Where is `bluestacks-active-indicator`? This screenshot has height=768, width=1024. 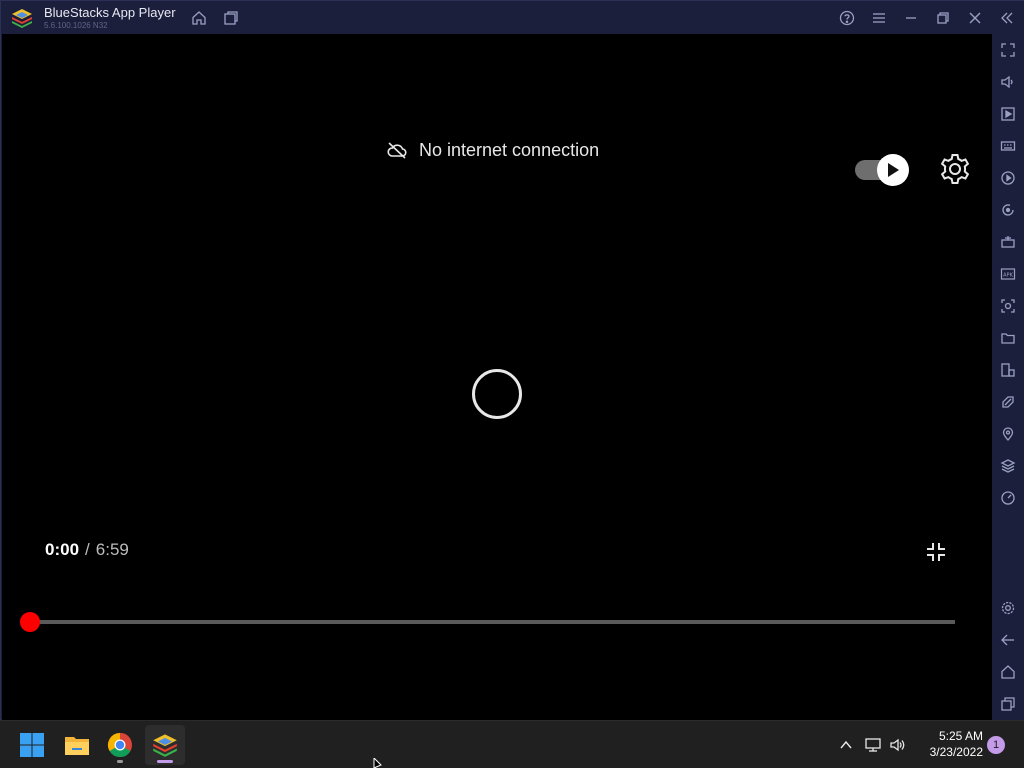
bluestacks-active-indicator is located at coordinates (165, 761).